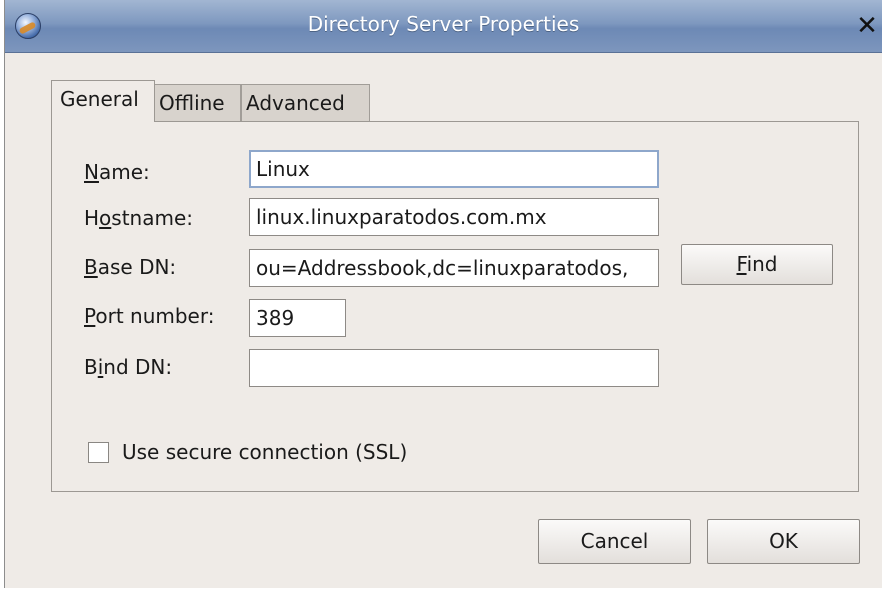 This screenshot has height=590, width=882. What do you see at coordinates (454, 169) in the screenshot?
I see `name-field: Linux` at bounding box center [454, 169].